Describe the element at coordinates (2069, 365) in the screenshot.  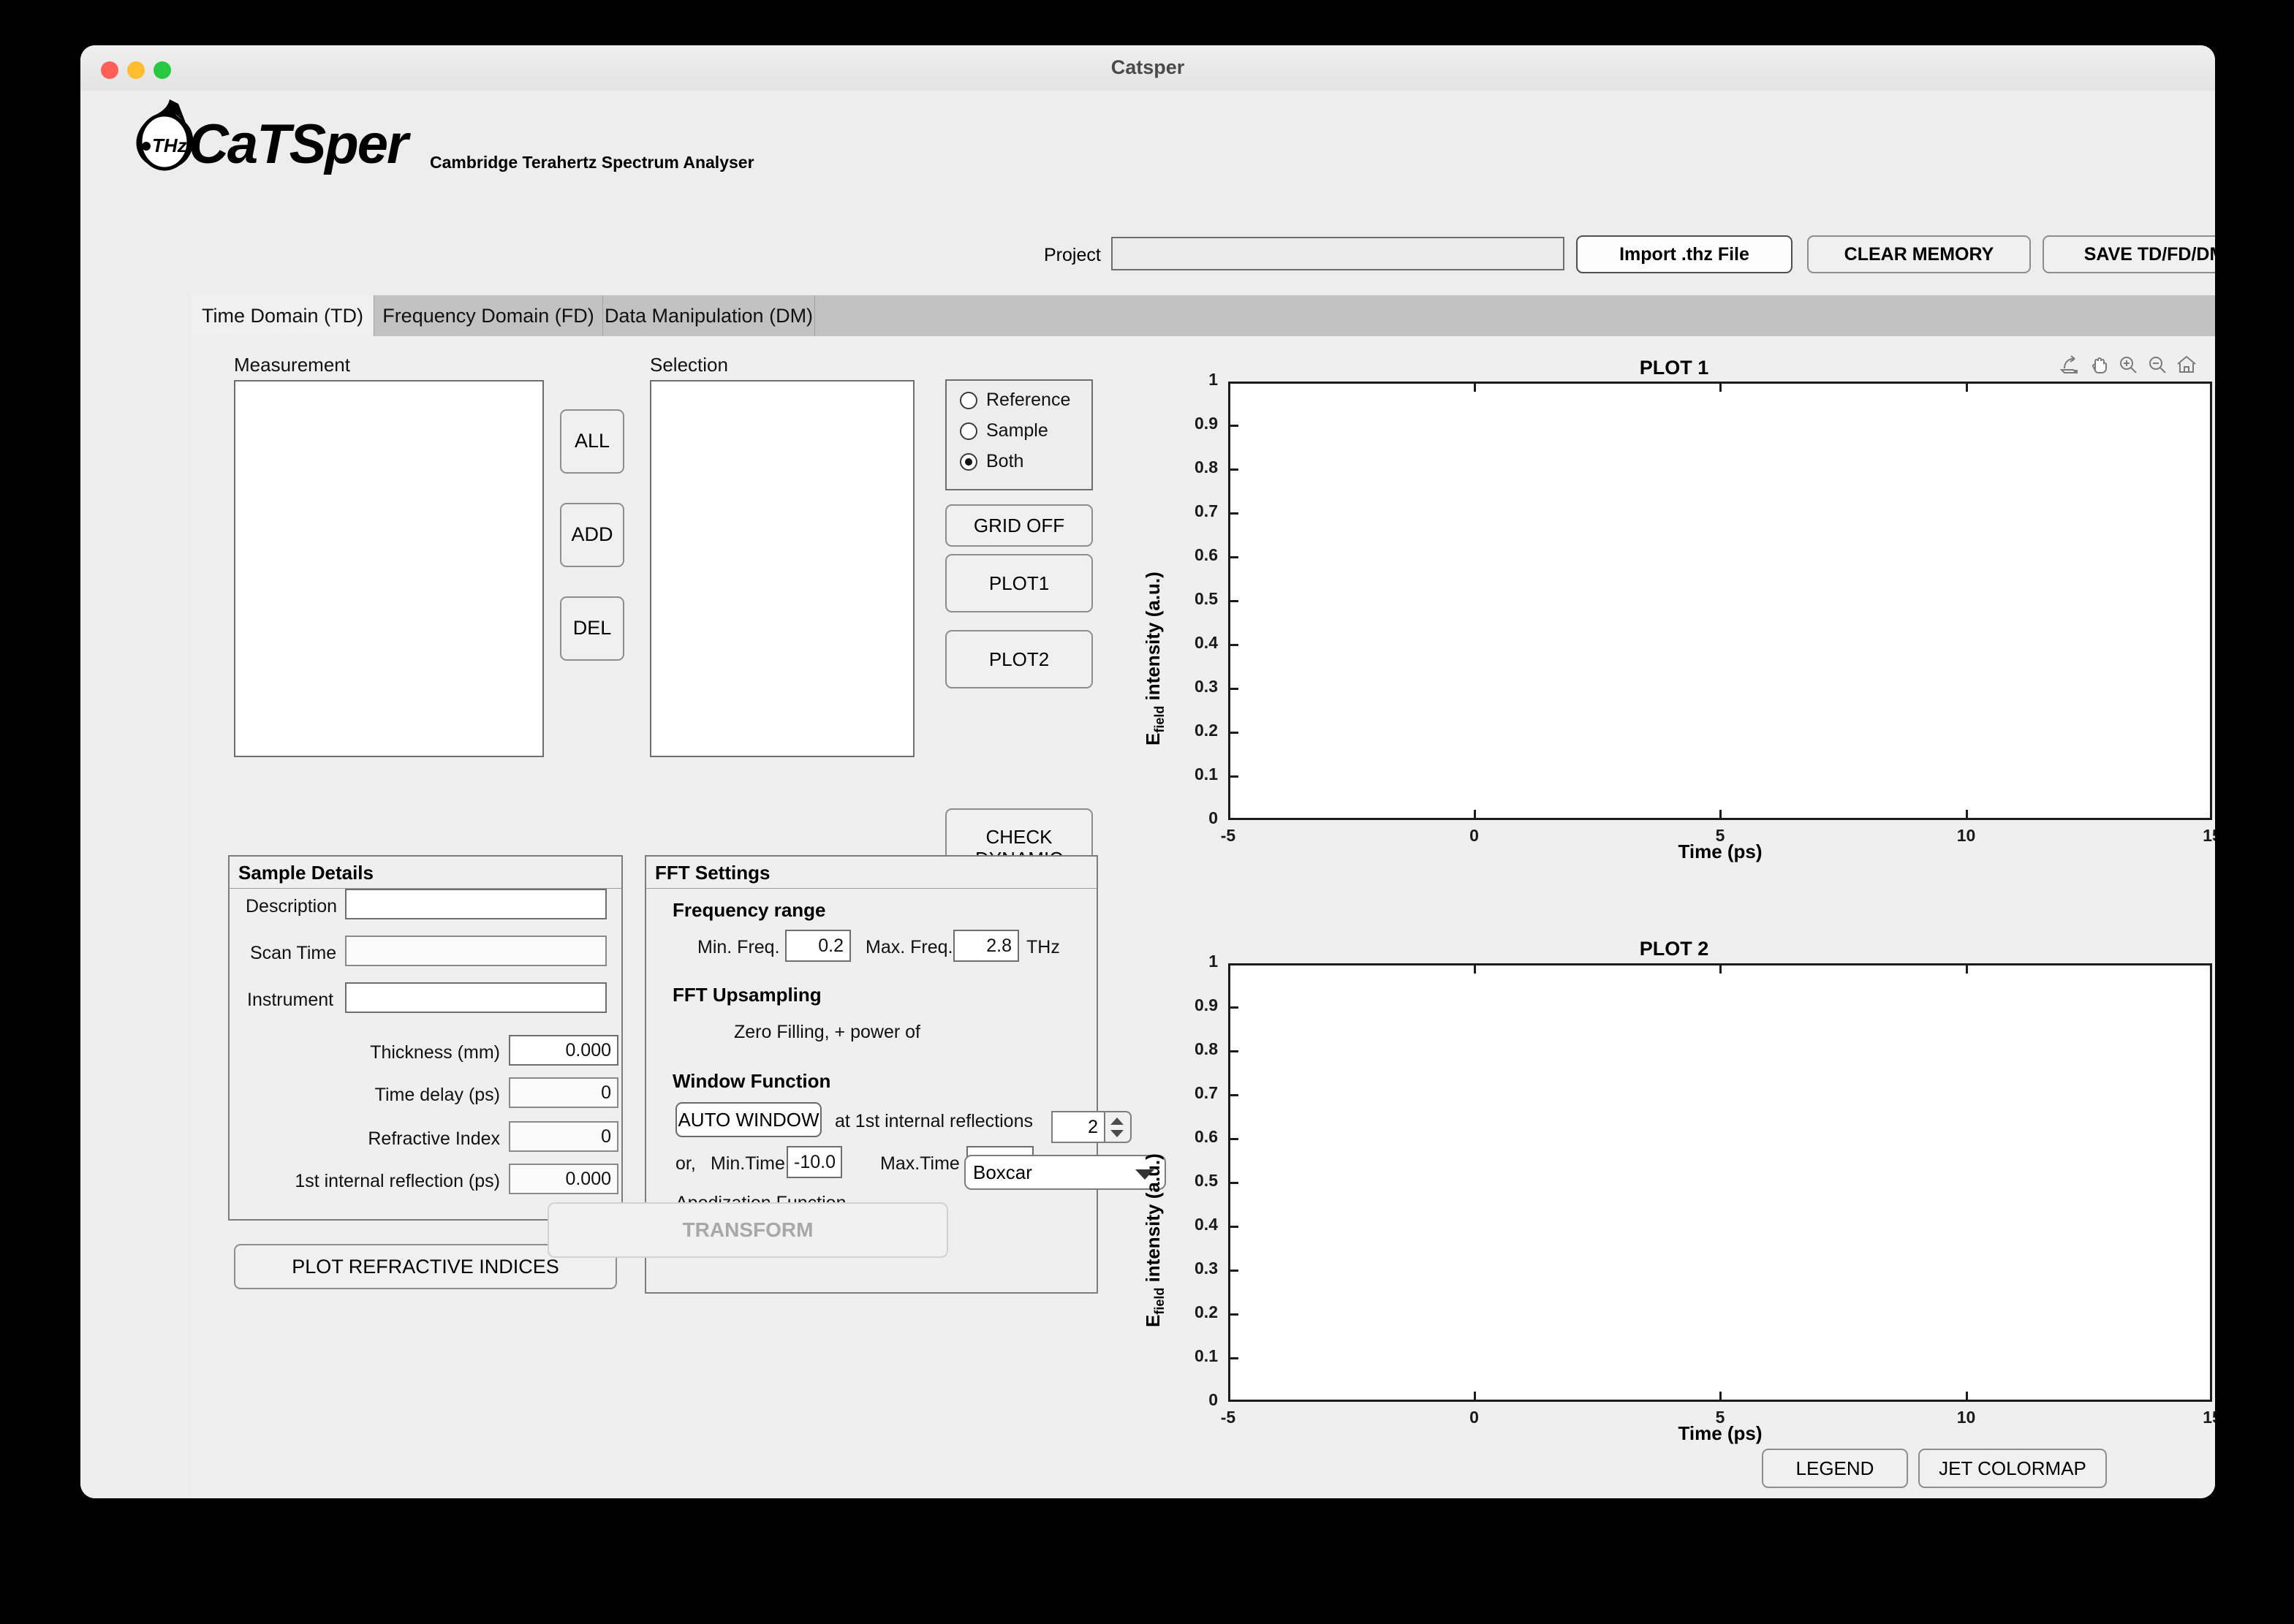
I see `export-icon` at that location.